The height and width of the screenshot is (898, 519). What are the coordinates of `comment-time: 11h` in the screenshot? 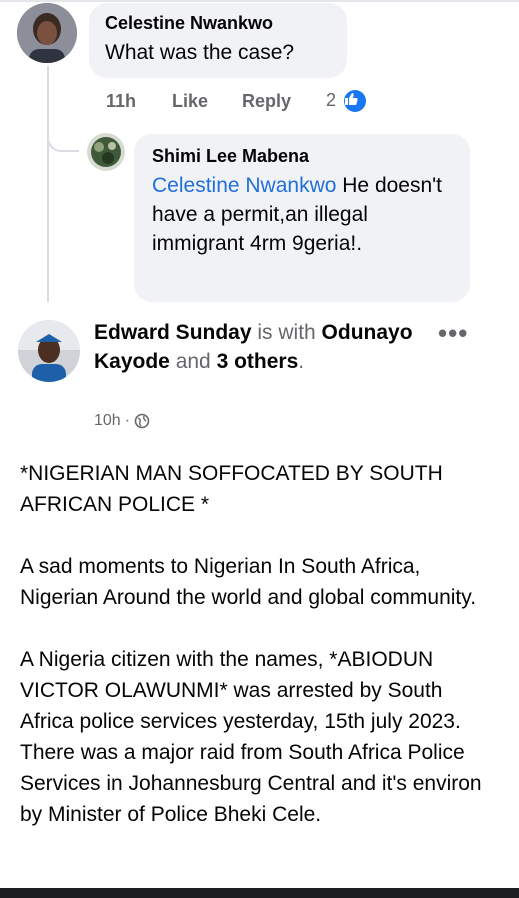 It's located at (139, 101).